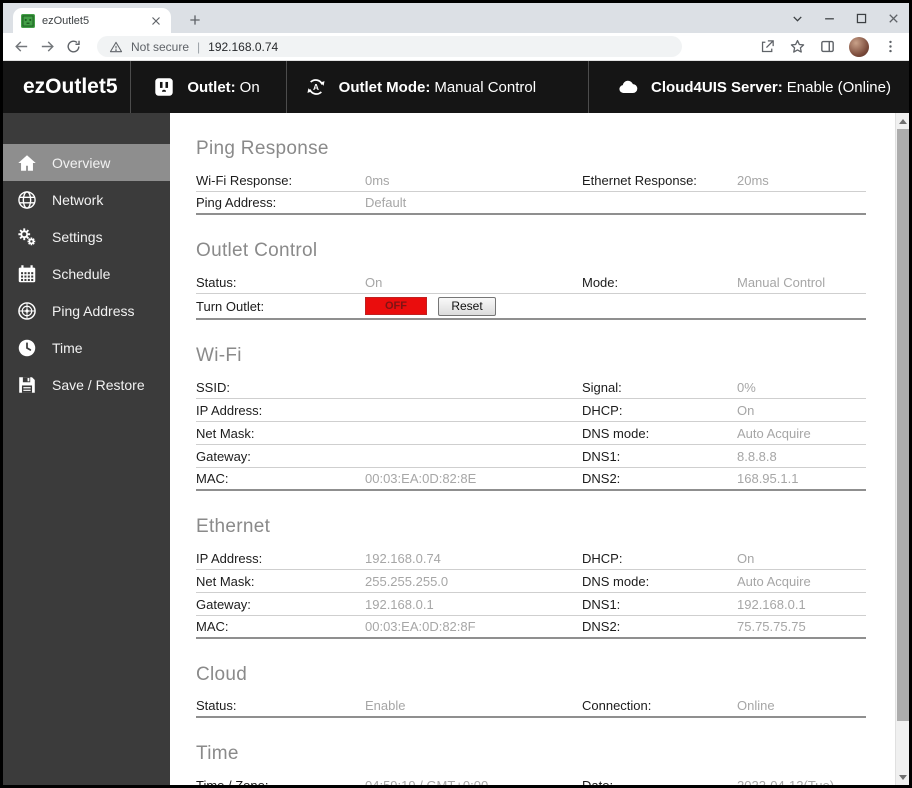 This screenshot has width=912, height=788. What do you see at coordinates (27, 163) in the screenshot?
I see `home-icon` at bounding box center [27, 163].